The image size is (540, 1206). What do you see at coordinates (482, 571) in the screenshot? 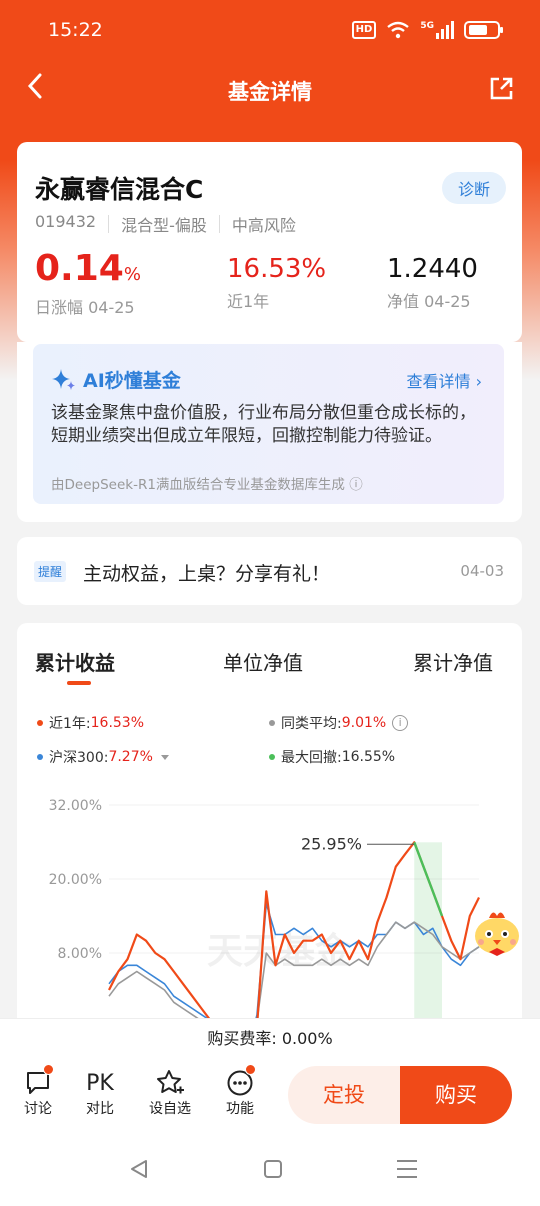
I see `reminder-date: 04-03` at bounding box center [482, 571].